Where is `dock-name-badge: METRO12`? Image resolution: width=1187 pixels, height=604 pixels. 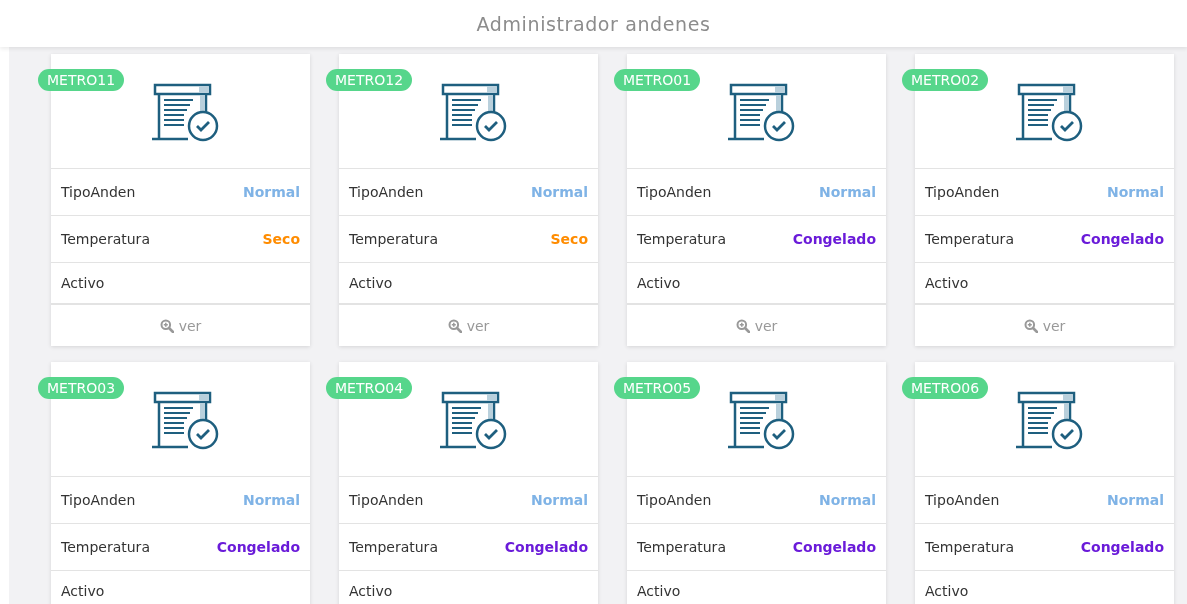
dock-name-badge: METRO12 is located at coordinates (369, 80).